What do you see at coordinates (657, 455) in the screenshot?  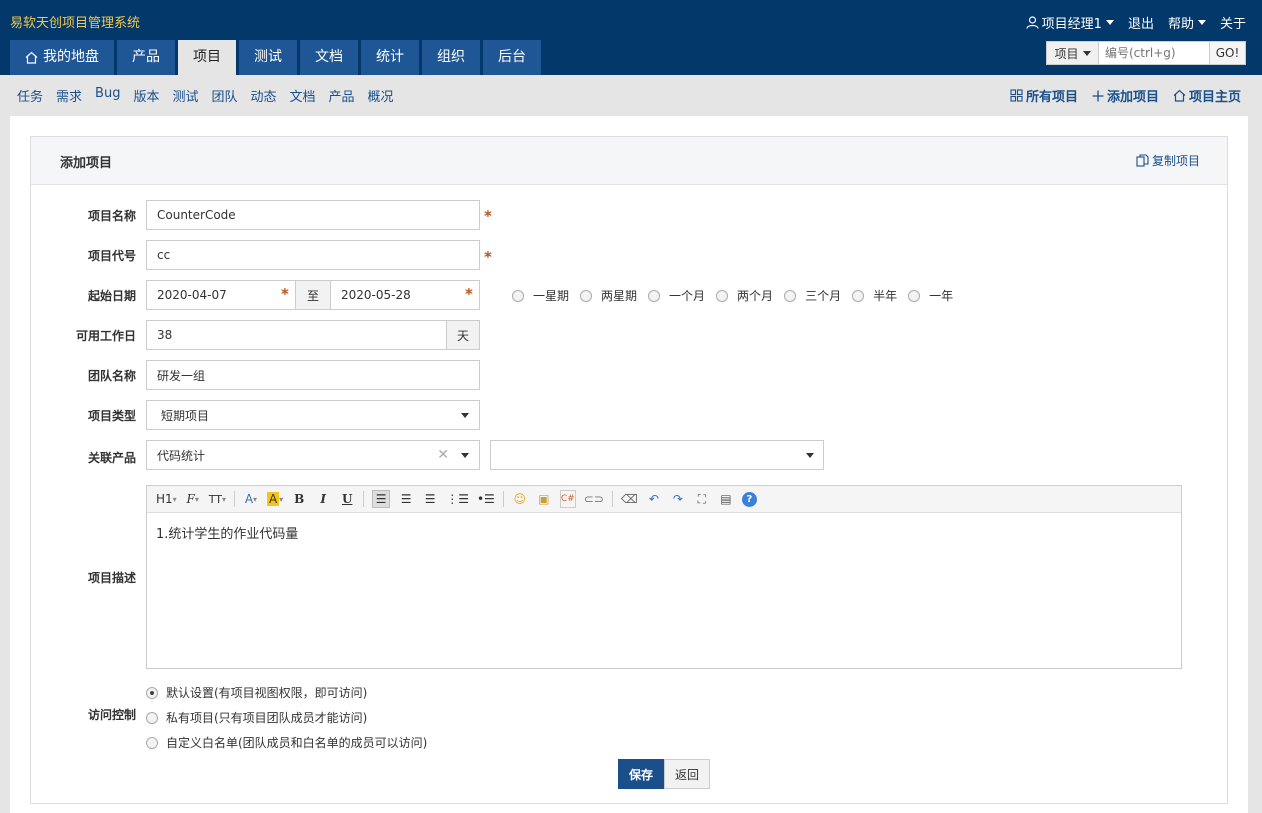 I see `branch-select` at bounding box center [657, 455].